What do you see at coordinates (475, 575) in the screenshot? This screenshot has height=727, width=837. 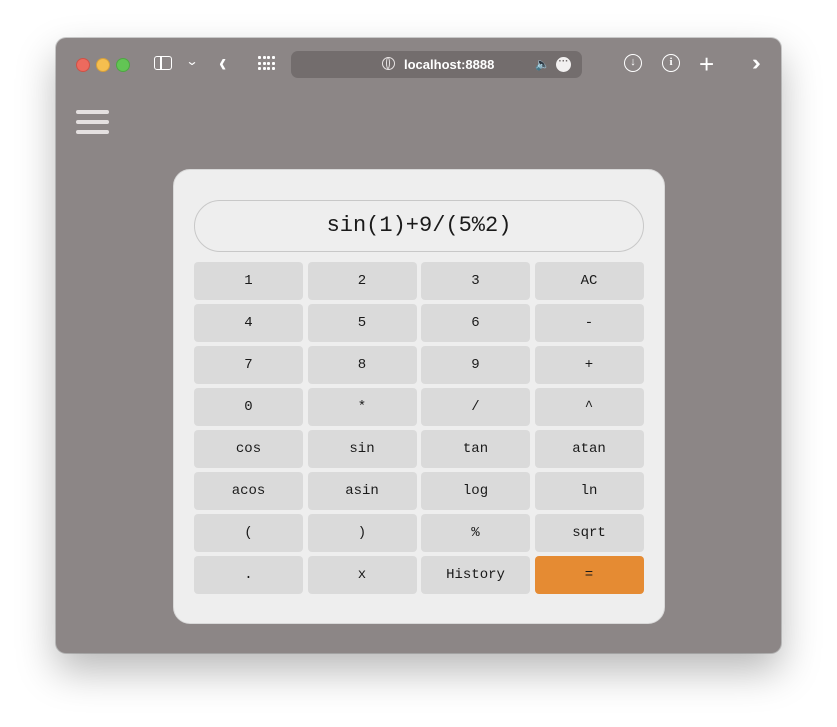 I see `key-history-button: History` at bounding box center [475, 575].